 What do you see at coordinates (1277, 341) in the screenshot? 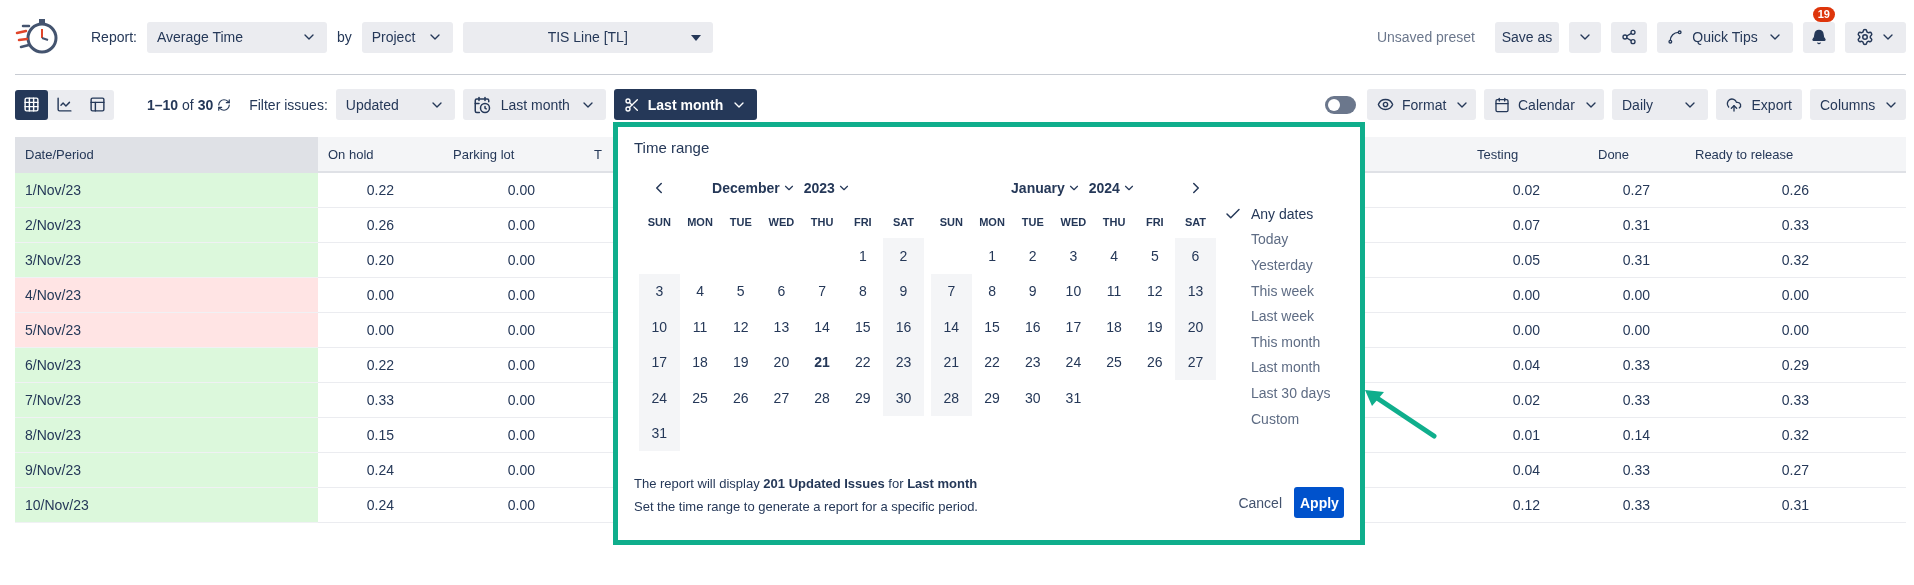
I see `preset-option: This month` at bounding box center [1277, 341].